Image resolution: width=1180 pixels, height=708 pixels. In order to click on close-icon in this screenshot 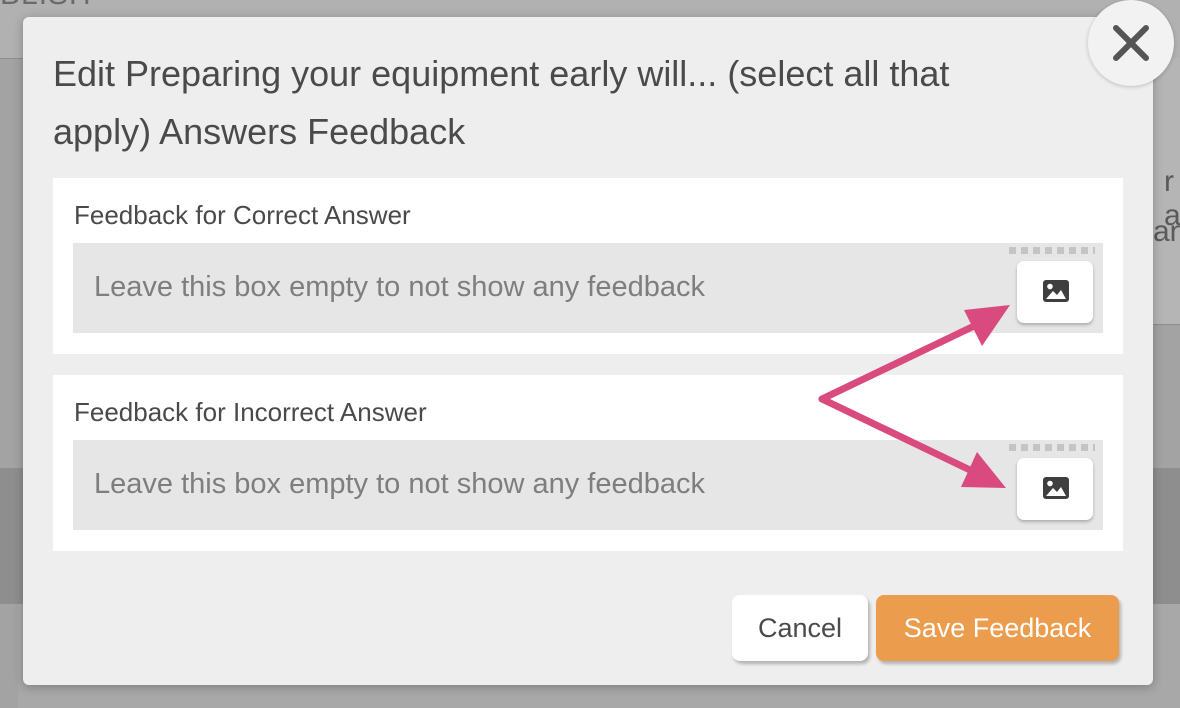, I will do `click(1131, 43)`.